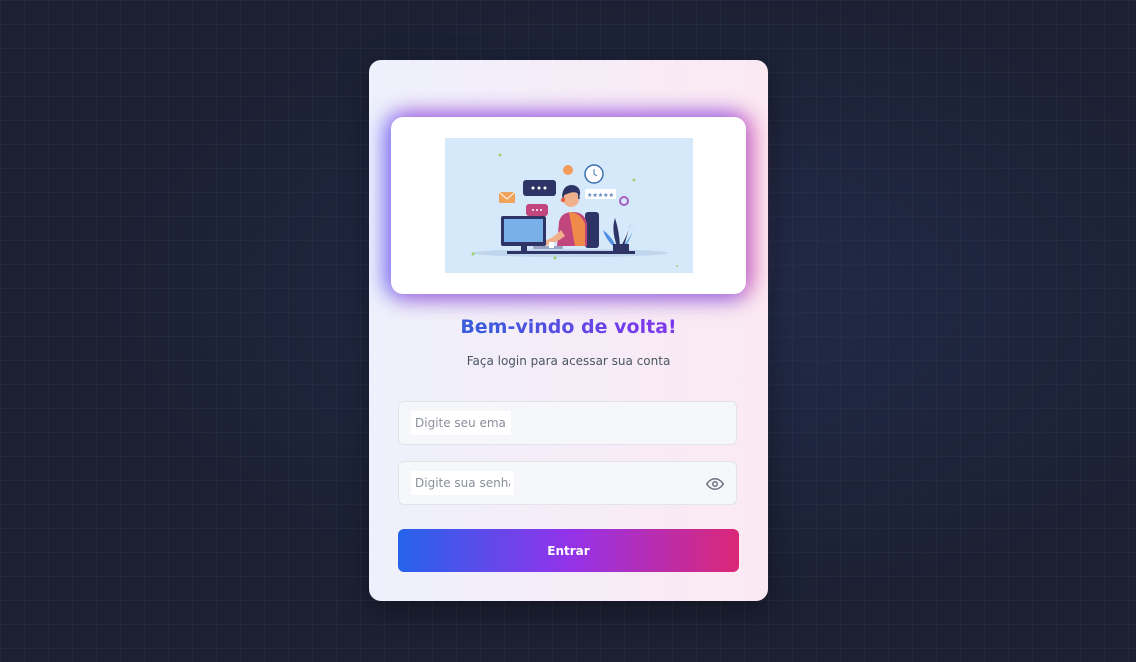  I want to click on login-button: Entrar, so click(568, 550).